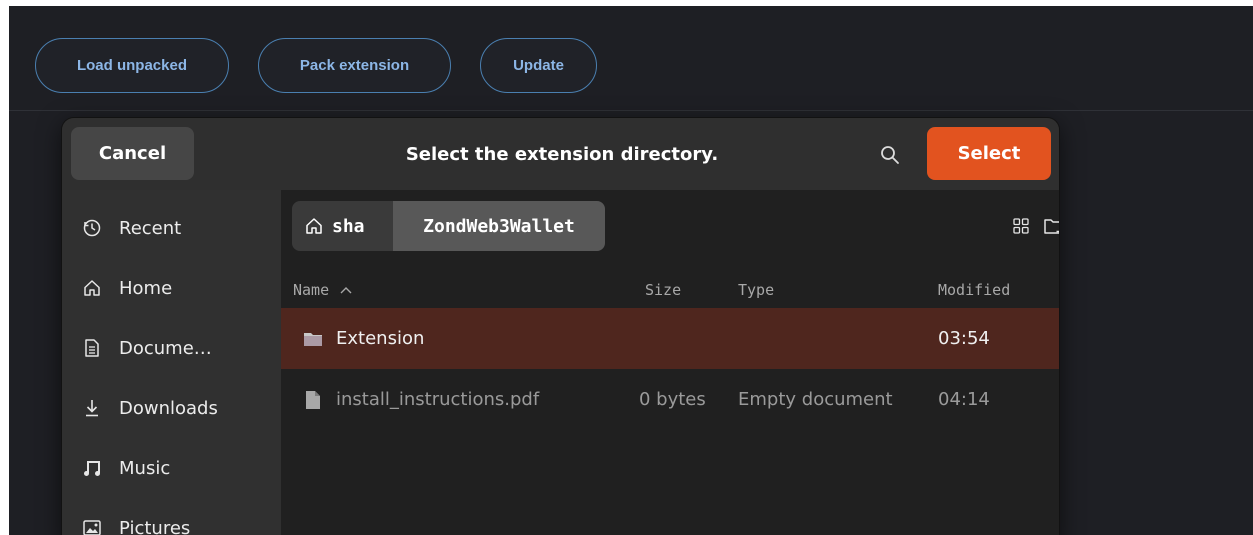  What do you see at coordinates (311, 290) in the screenshot?
I see `column-header-label: Name` at bounding box center [311, 290].